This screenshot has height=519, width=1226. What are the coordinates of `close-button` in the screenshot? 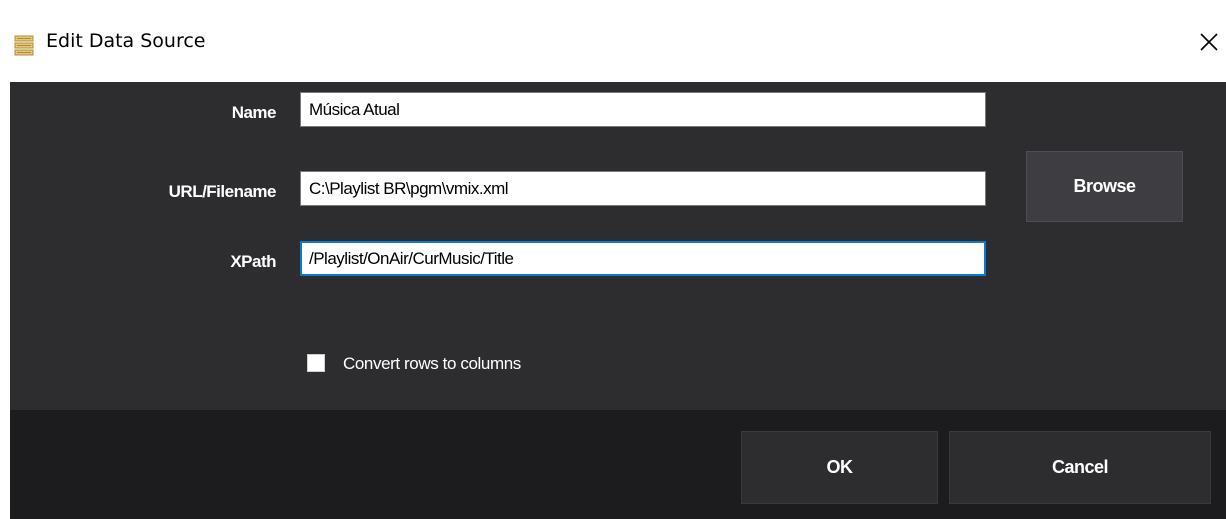 It's located at (1209, 44).